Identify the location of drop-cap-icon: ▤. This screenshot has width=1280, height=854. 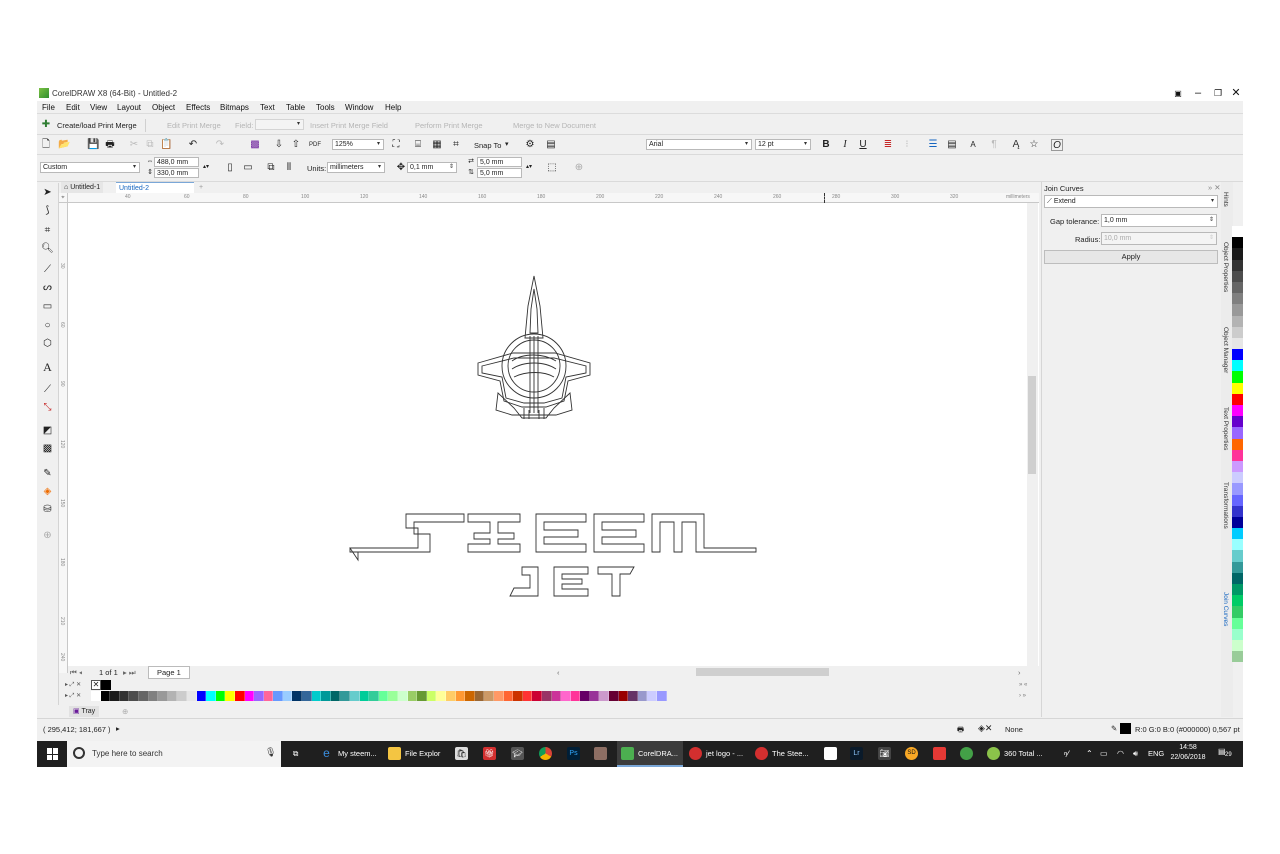
(952, 145).